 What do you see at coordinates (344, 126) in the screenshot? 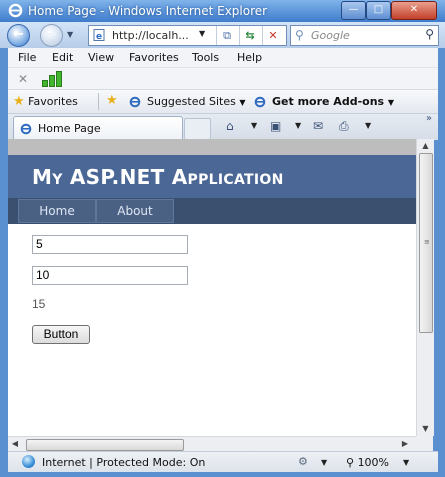
I see `print-icon: ⎙` at bounding box center [344, 126].